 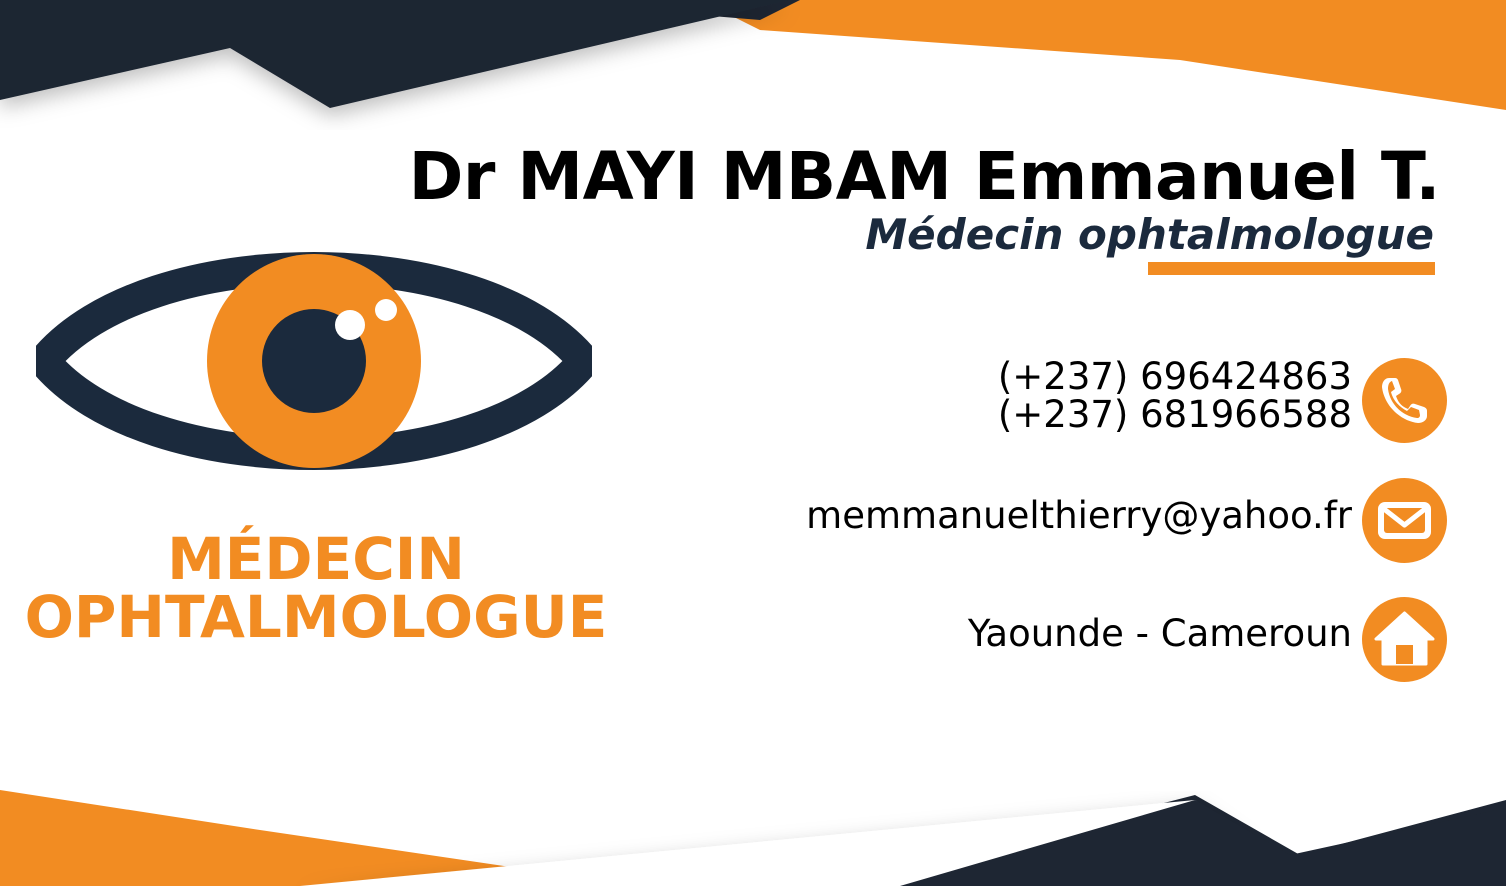 I want to click on top-dark-band, so click(x=395, y=54).